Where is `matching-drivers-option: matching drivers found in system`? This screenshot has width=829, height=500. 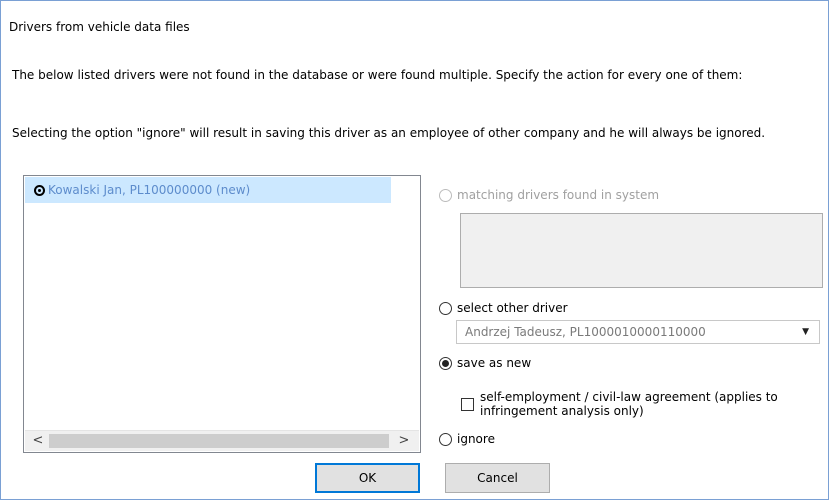
matching-drivers-option: matching drivers found in system is located at coordinates (549, 195).